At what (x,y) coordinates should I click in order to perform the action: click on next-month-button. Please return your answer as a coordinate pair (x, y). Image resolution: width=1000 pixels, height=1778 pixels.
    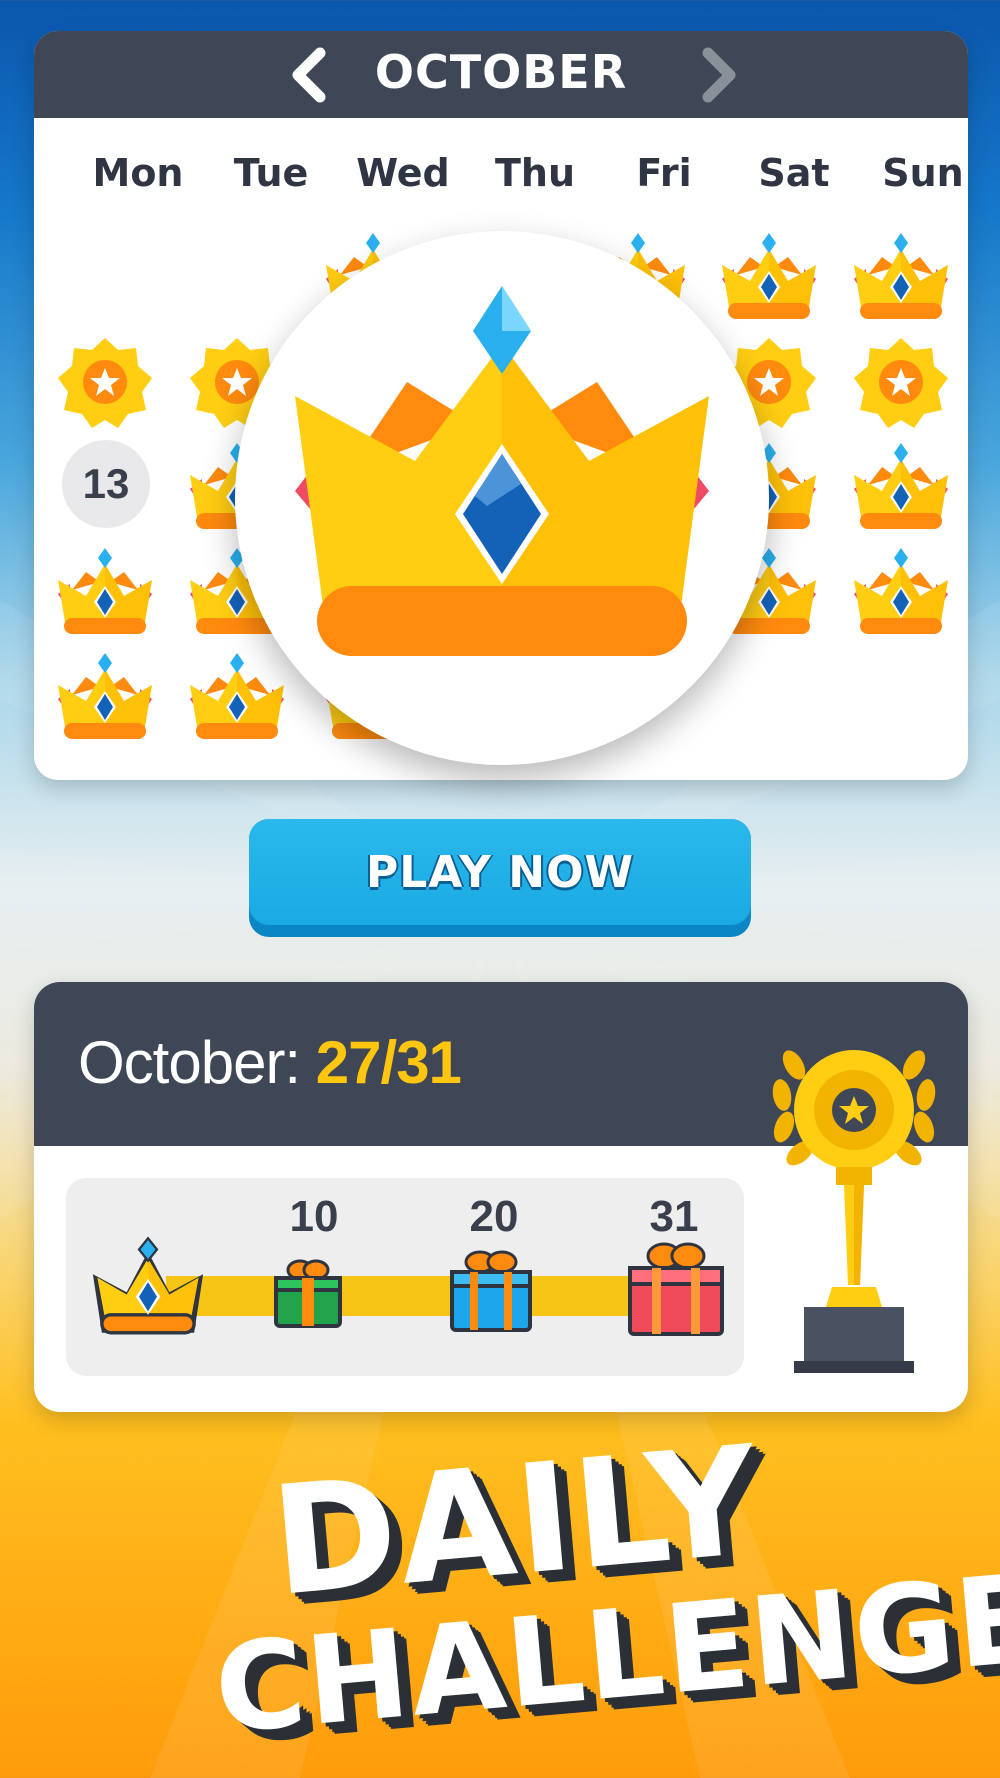
    Looking at the image, I should click on (719, 75).